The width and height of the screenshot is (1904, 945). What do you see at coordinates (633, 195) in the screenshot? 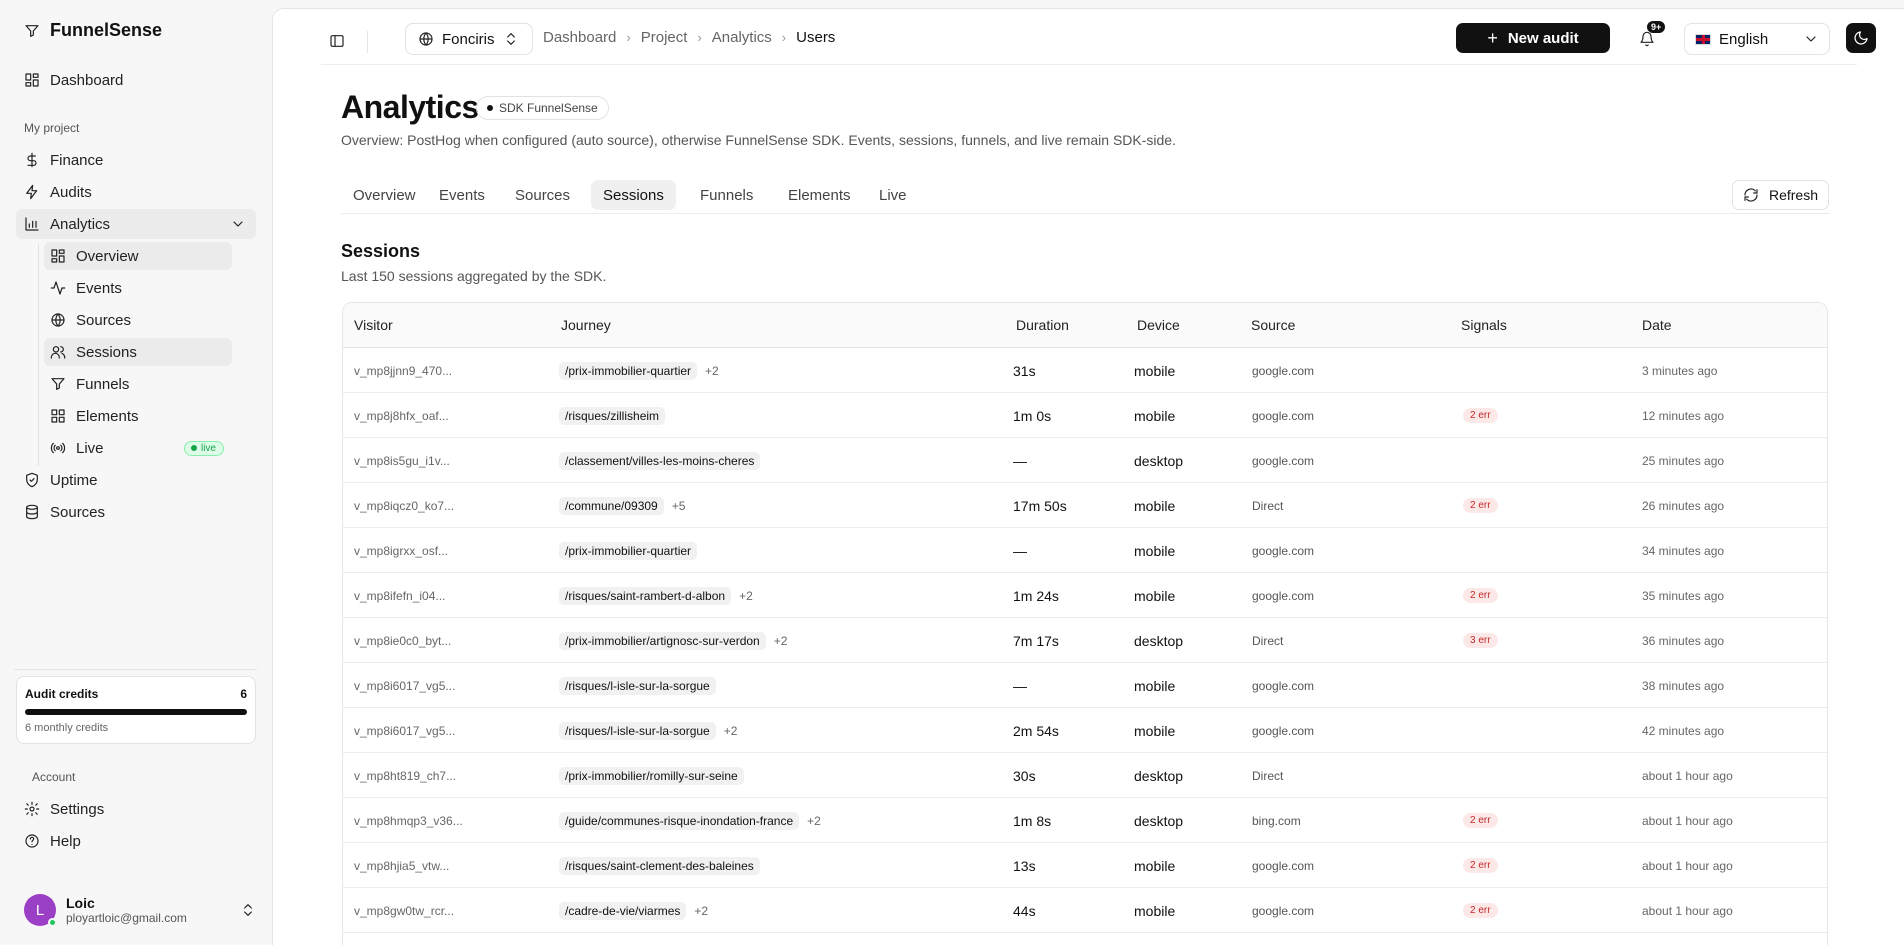
I see `tab-sessions: Sessions` at bounding box center [633, 195].